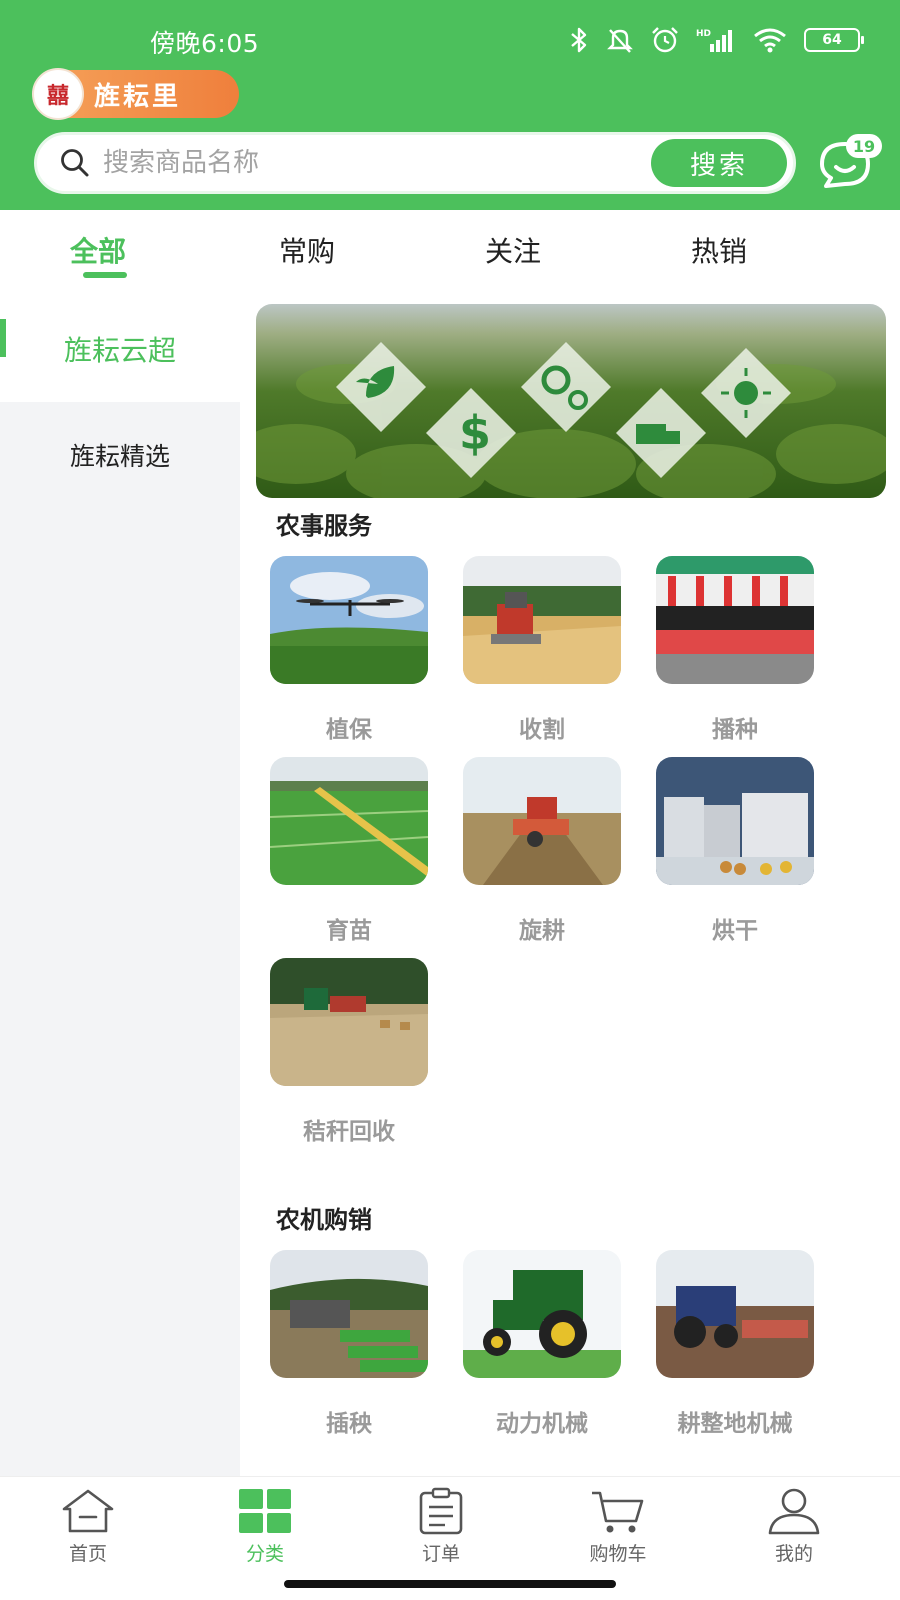 This screenshot has width=900, height=1600. I want to click on harvester-image, so click(542, 620).